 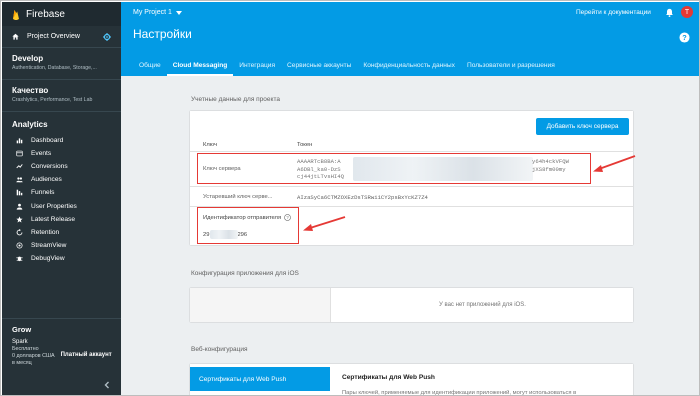 What do you see at coordinates (19, 166) in the screenshot?
I see `conversions-icon` at bounding box center [19, 166].